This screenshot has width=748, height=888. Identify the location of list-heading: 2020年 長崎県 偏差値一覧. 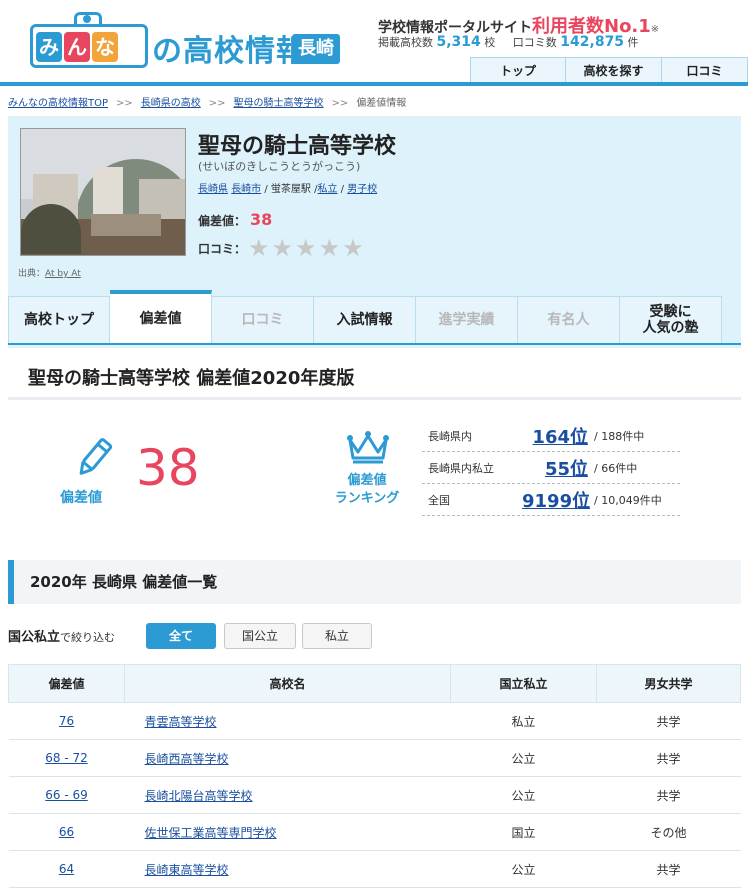
(374, 582).